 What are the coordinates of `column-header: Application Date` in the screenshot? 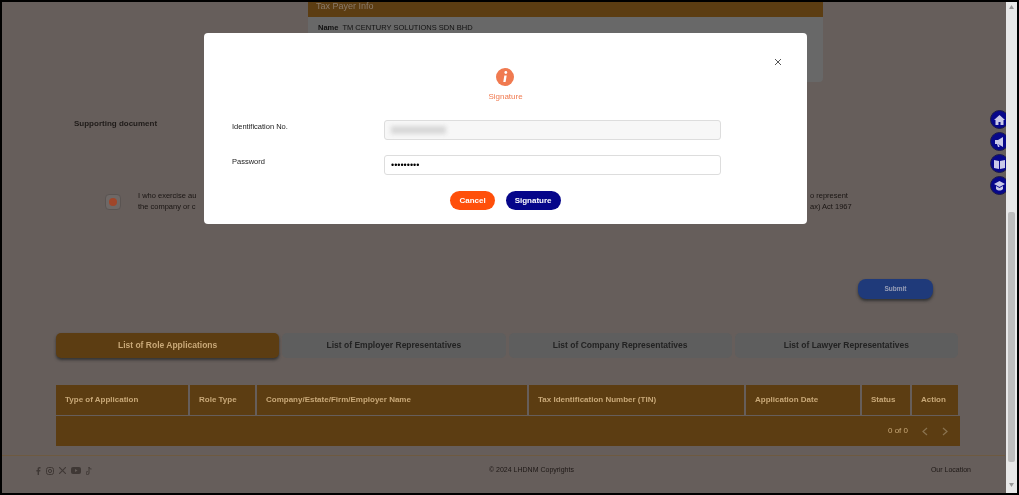 It's located at (803, 400).